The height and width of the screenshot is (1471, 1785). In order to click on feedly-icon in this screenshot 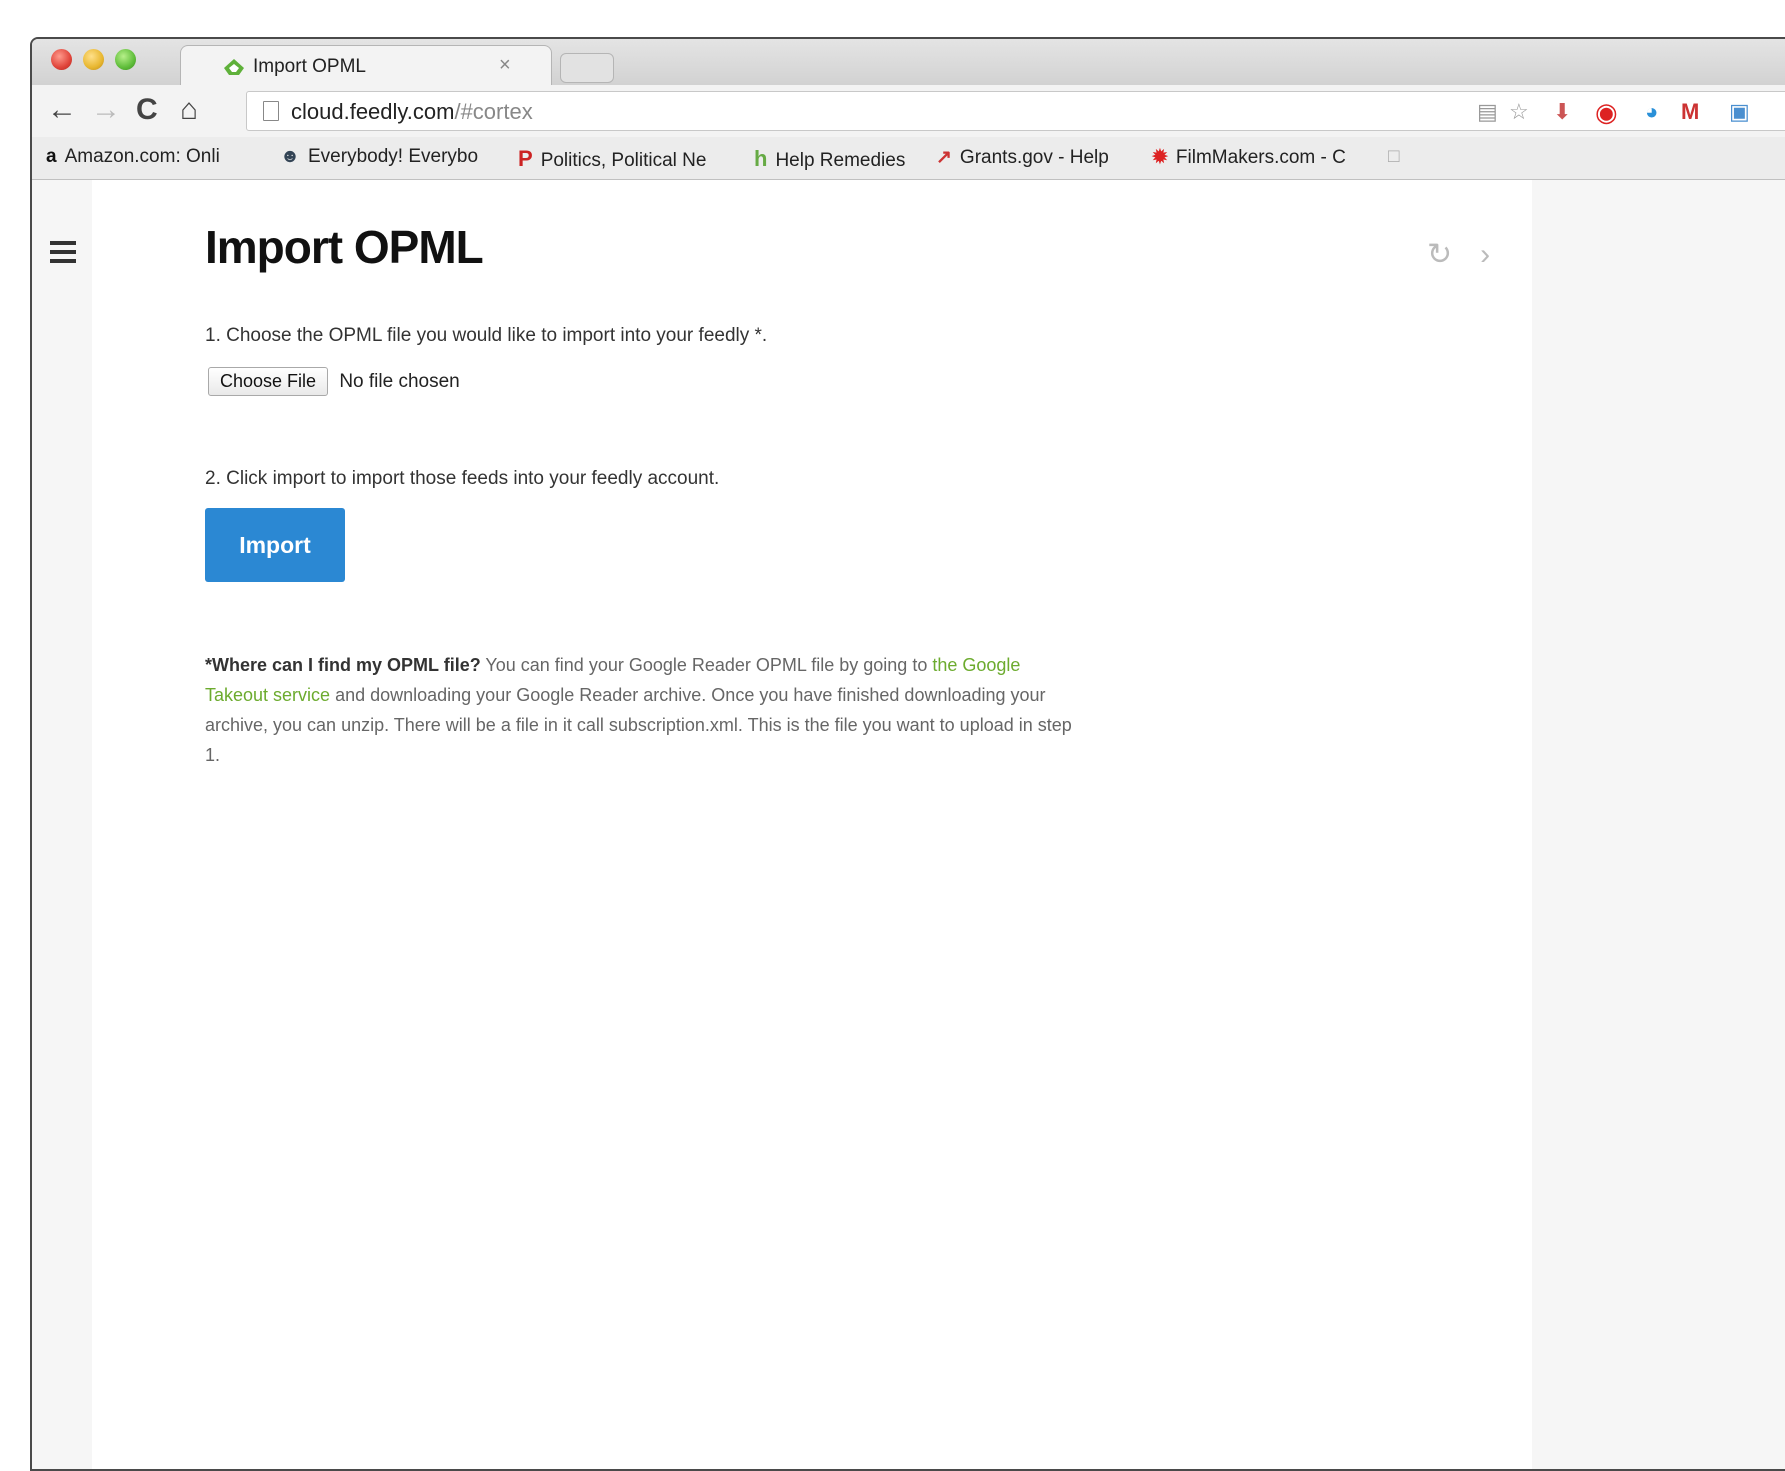, I will do `click(234, 67)`.